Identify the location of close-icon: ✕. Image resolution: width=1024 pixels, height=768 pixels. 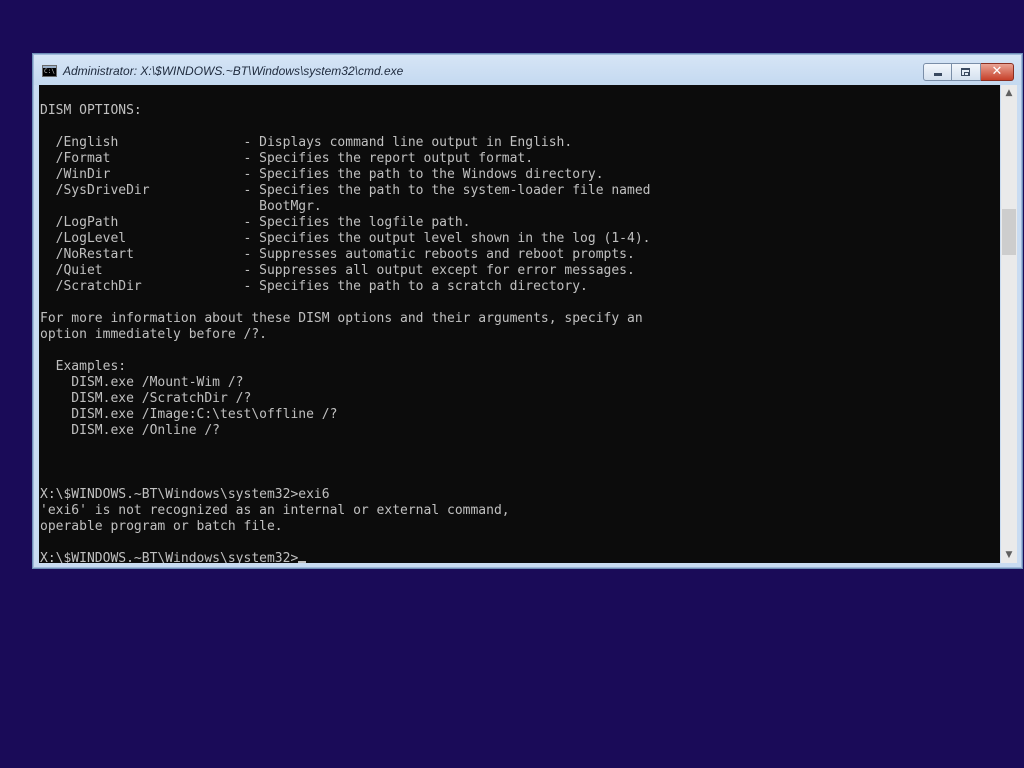
(997, 71).